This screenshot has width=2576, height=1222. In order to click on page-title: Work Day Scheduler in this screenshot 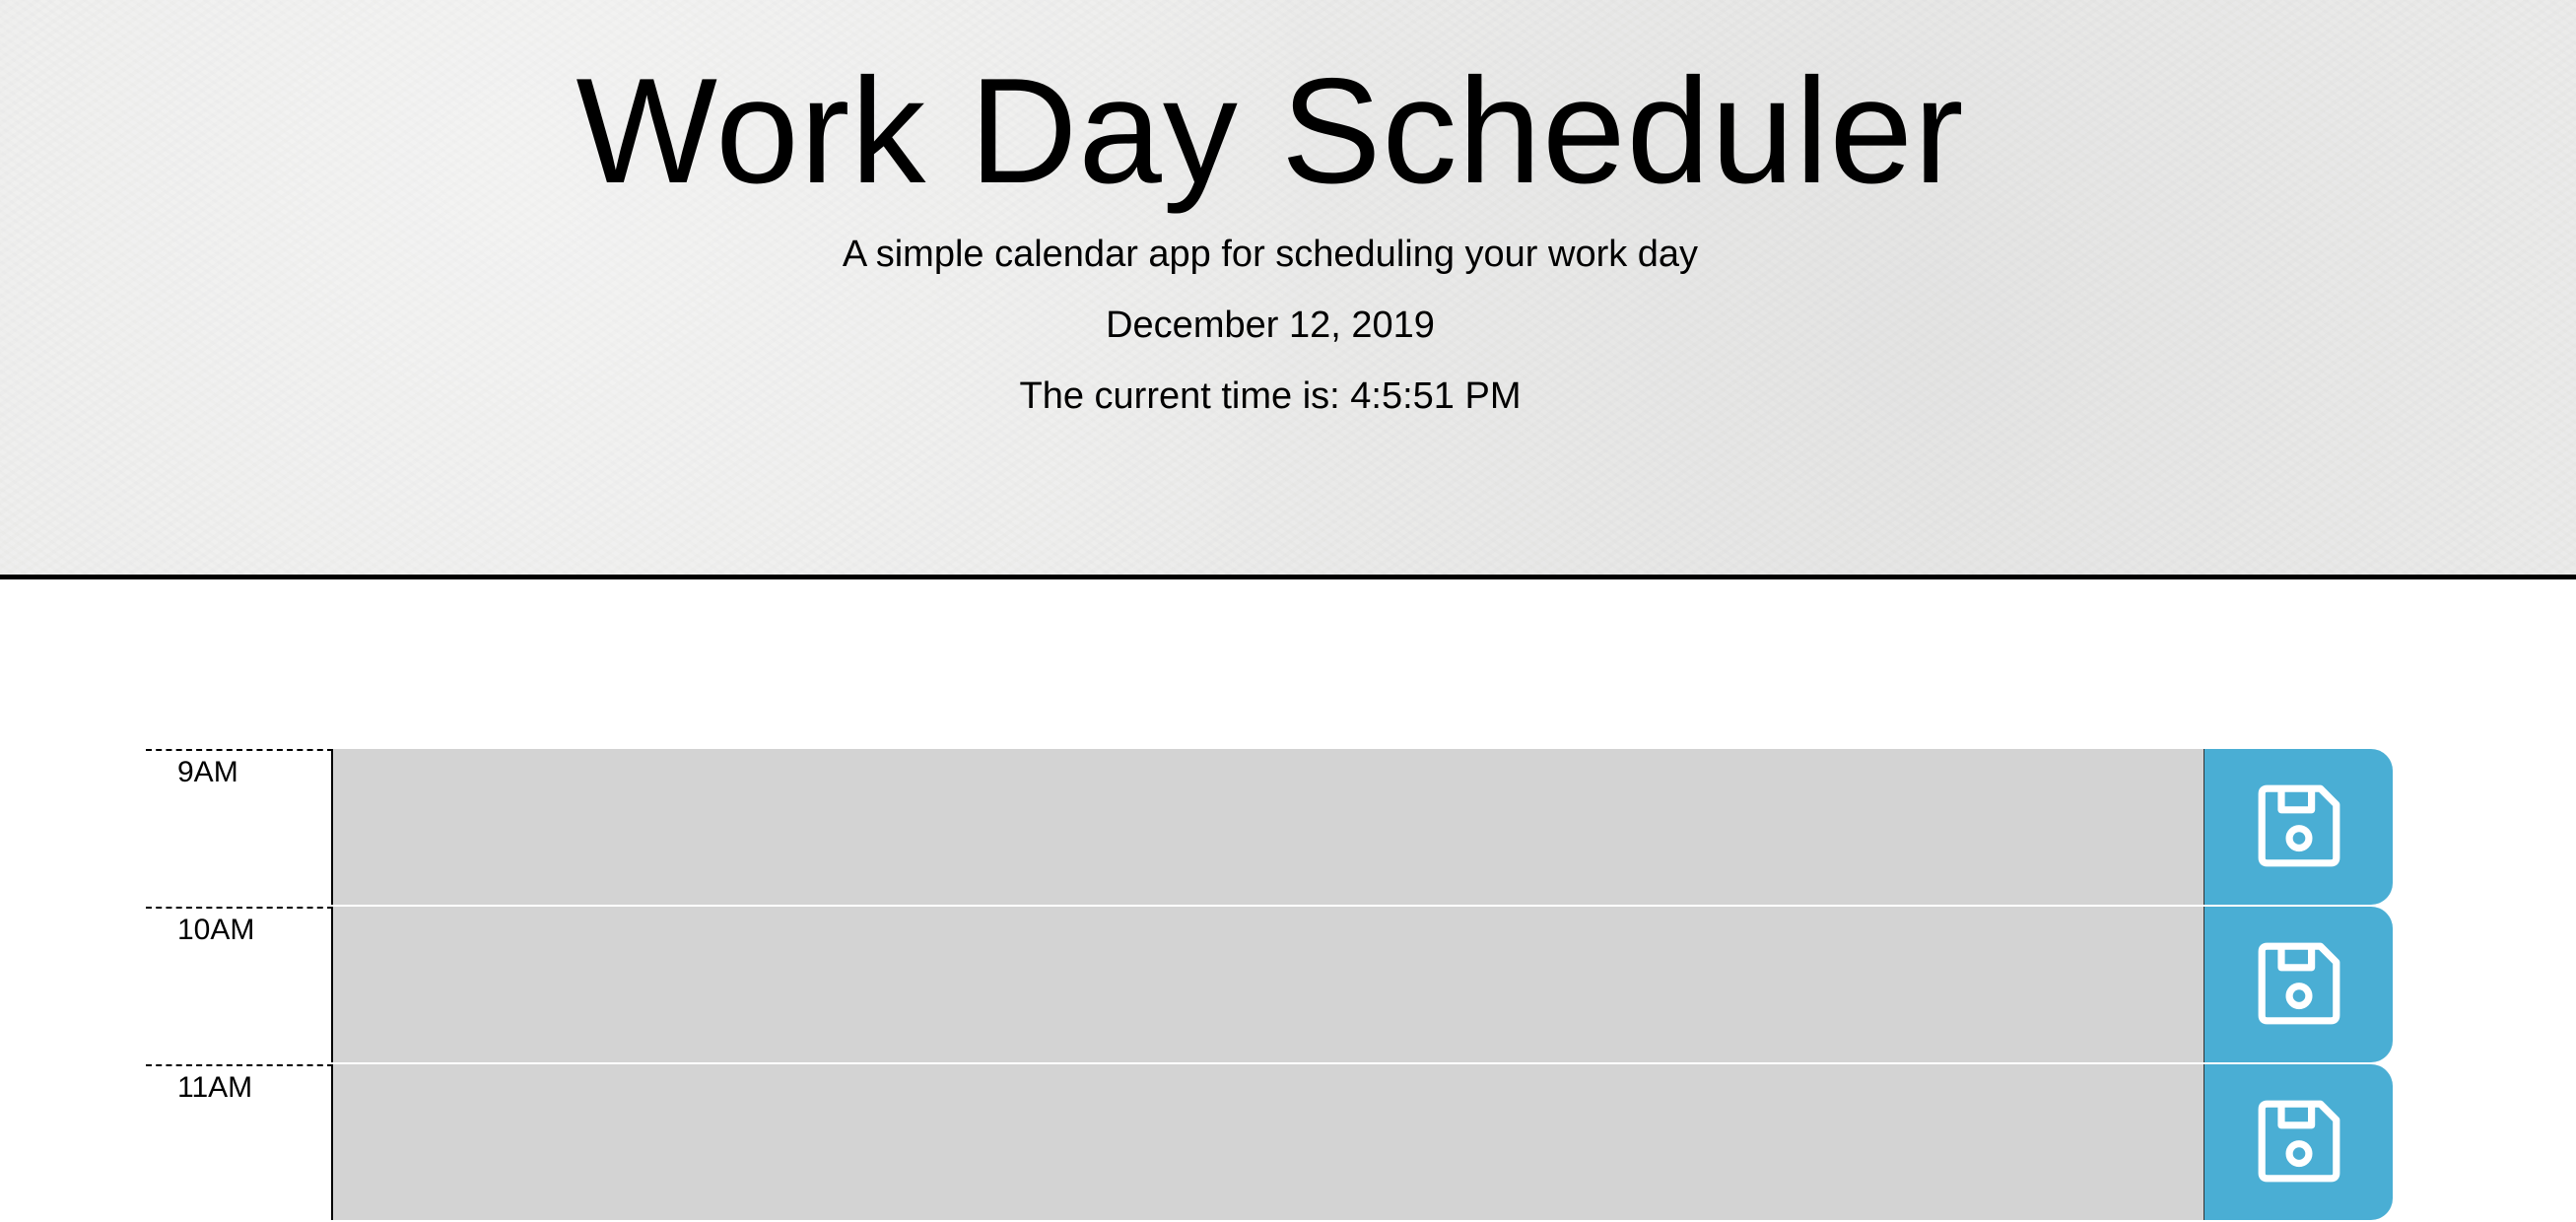, I will do `click(1270, 131)`.